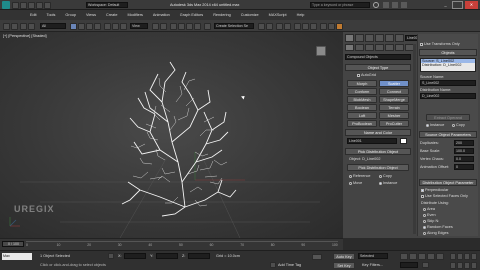  Describe the element at coordinates (331, 26) in the screenshot. I see `rendered-frame-icon` at that location.